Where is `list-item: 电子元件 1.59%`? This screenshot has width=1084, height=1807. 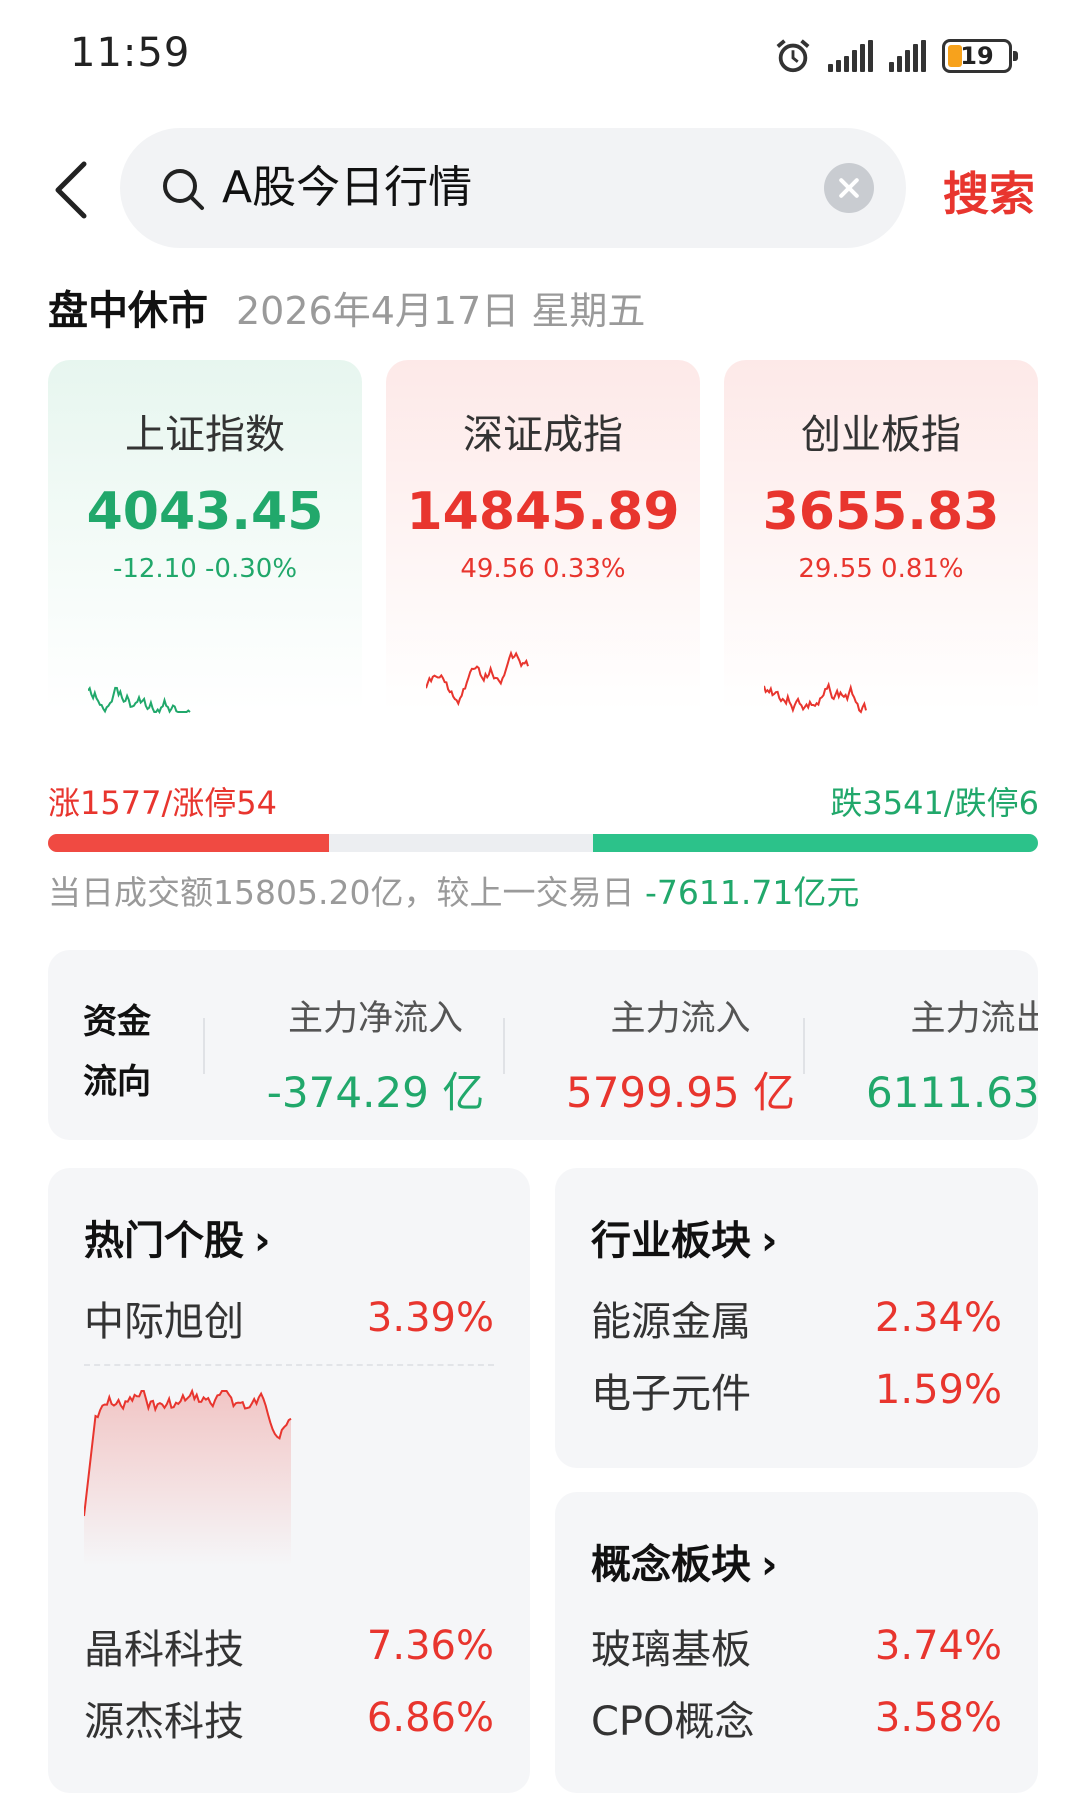
list-item: 电子元件 1.59% is located at coordinates (796, 1390).